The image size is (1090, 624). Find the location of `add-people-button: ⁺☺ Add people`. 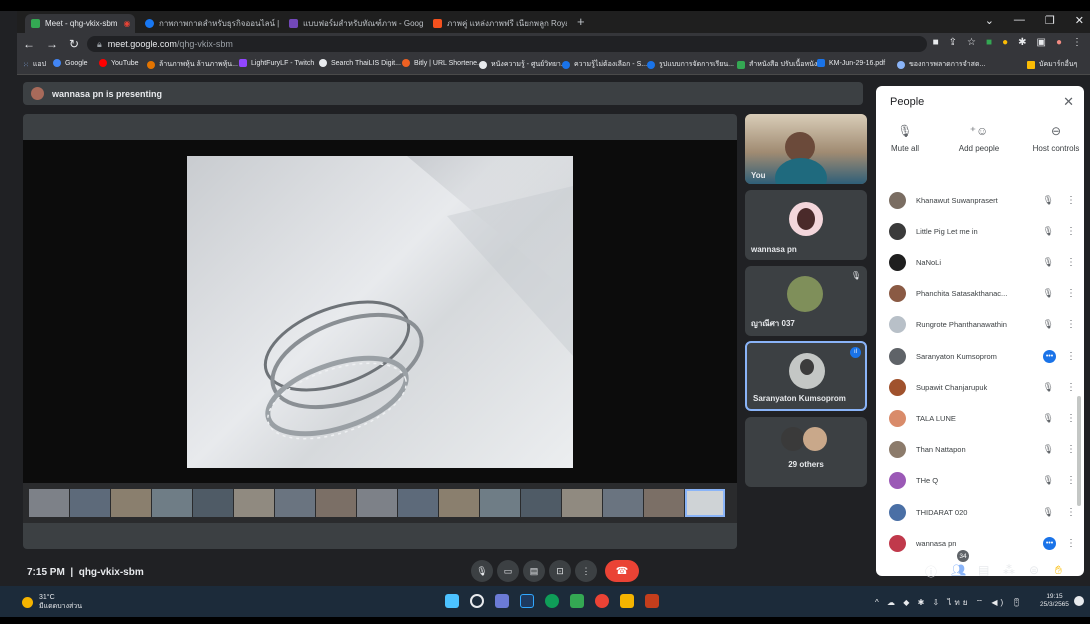

add-people-button: ⁺☺ Add people is located at coordinates (979, 138).